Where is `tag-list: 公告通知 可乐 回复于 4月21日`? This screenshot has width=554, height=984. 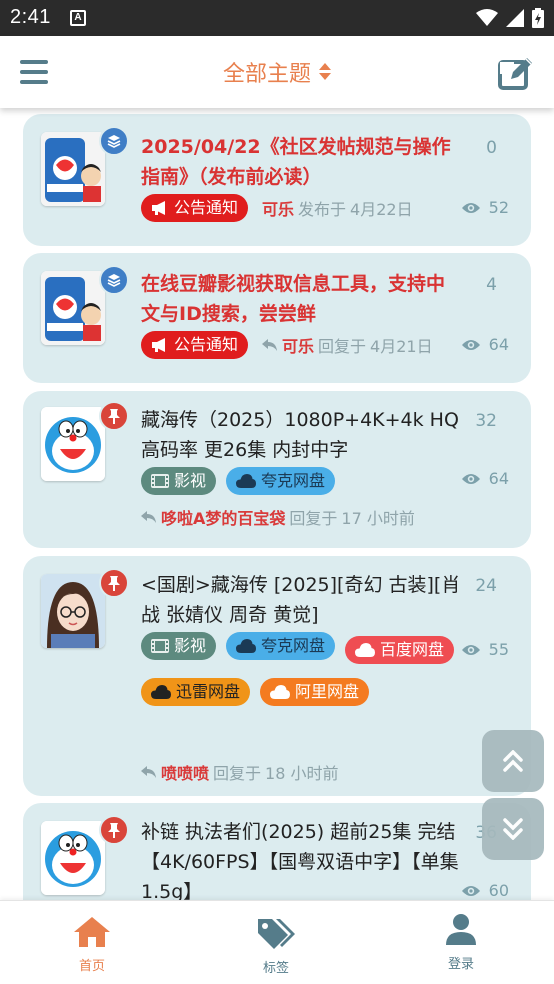 tag-list: 公告通知 可乐 回复于 4月21日 is located at coordinates (306, 345).